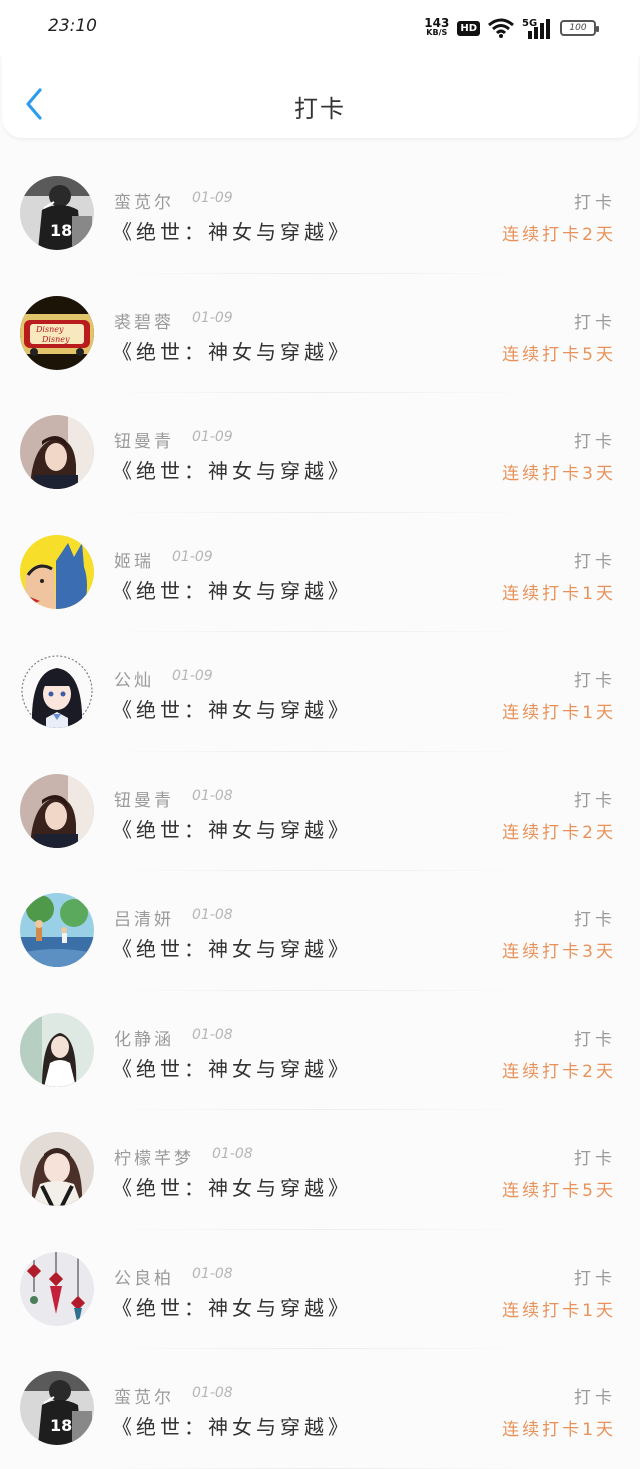  I want to click on checkin-row: 吕清妍 01-08 《绝世：神女与穿越》 打卡 连续打卡3天, so click(320, 931).